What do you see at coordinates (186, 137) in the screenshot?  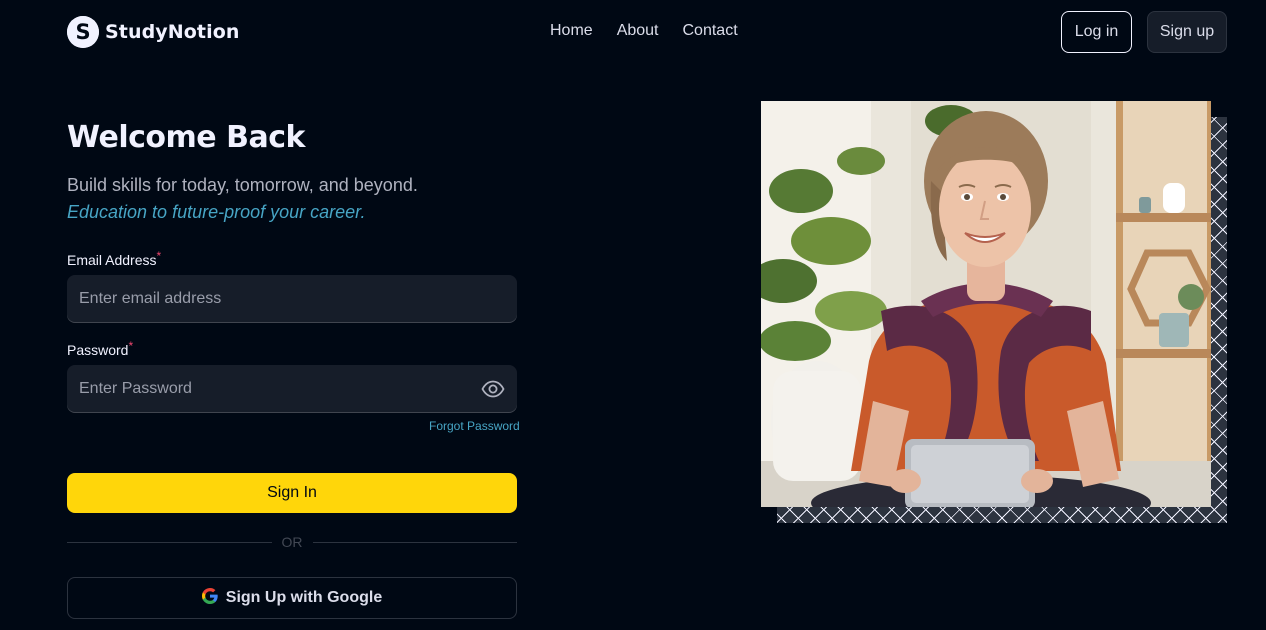 I see `page-title: Welcome Back` at bounding box center [186, 137].